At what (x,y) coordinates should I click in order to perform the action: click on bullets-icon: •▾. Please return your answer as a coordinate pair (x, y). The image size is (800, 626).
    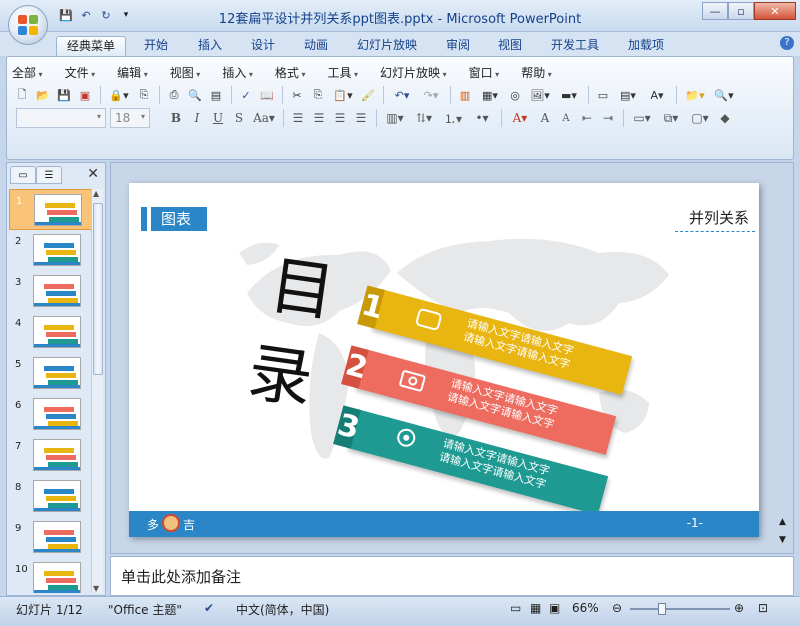
    Looking at the image, I should click on (482, 118).